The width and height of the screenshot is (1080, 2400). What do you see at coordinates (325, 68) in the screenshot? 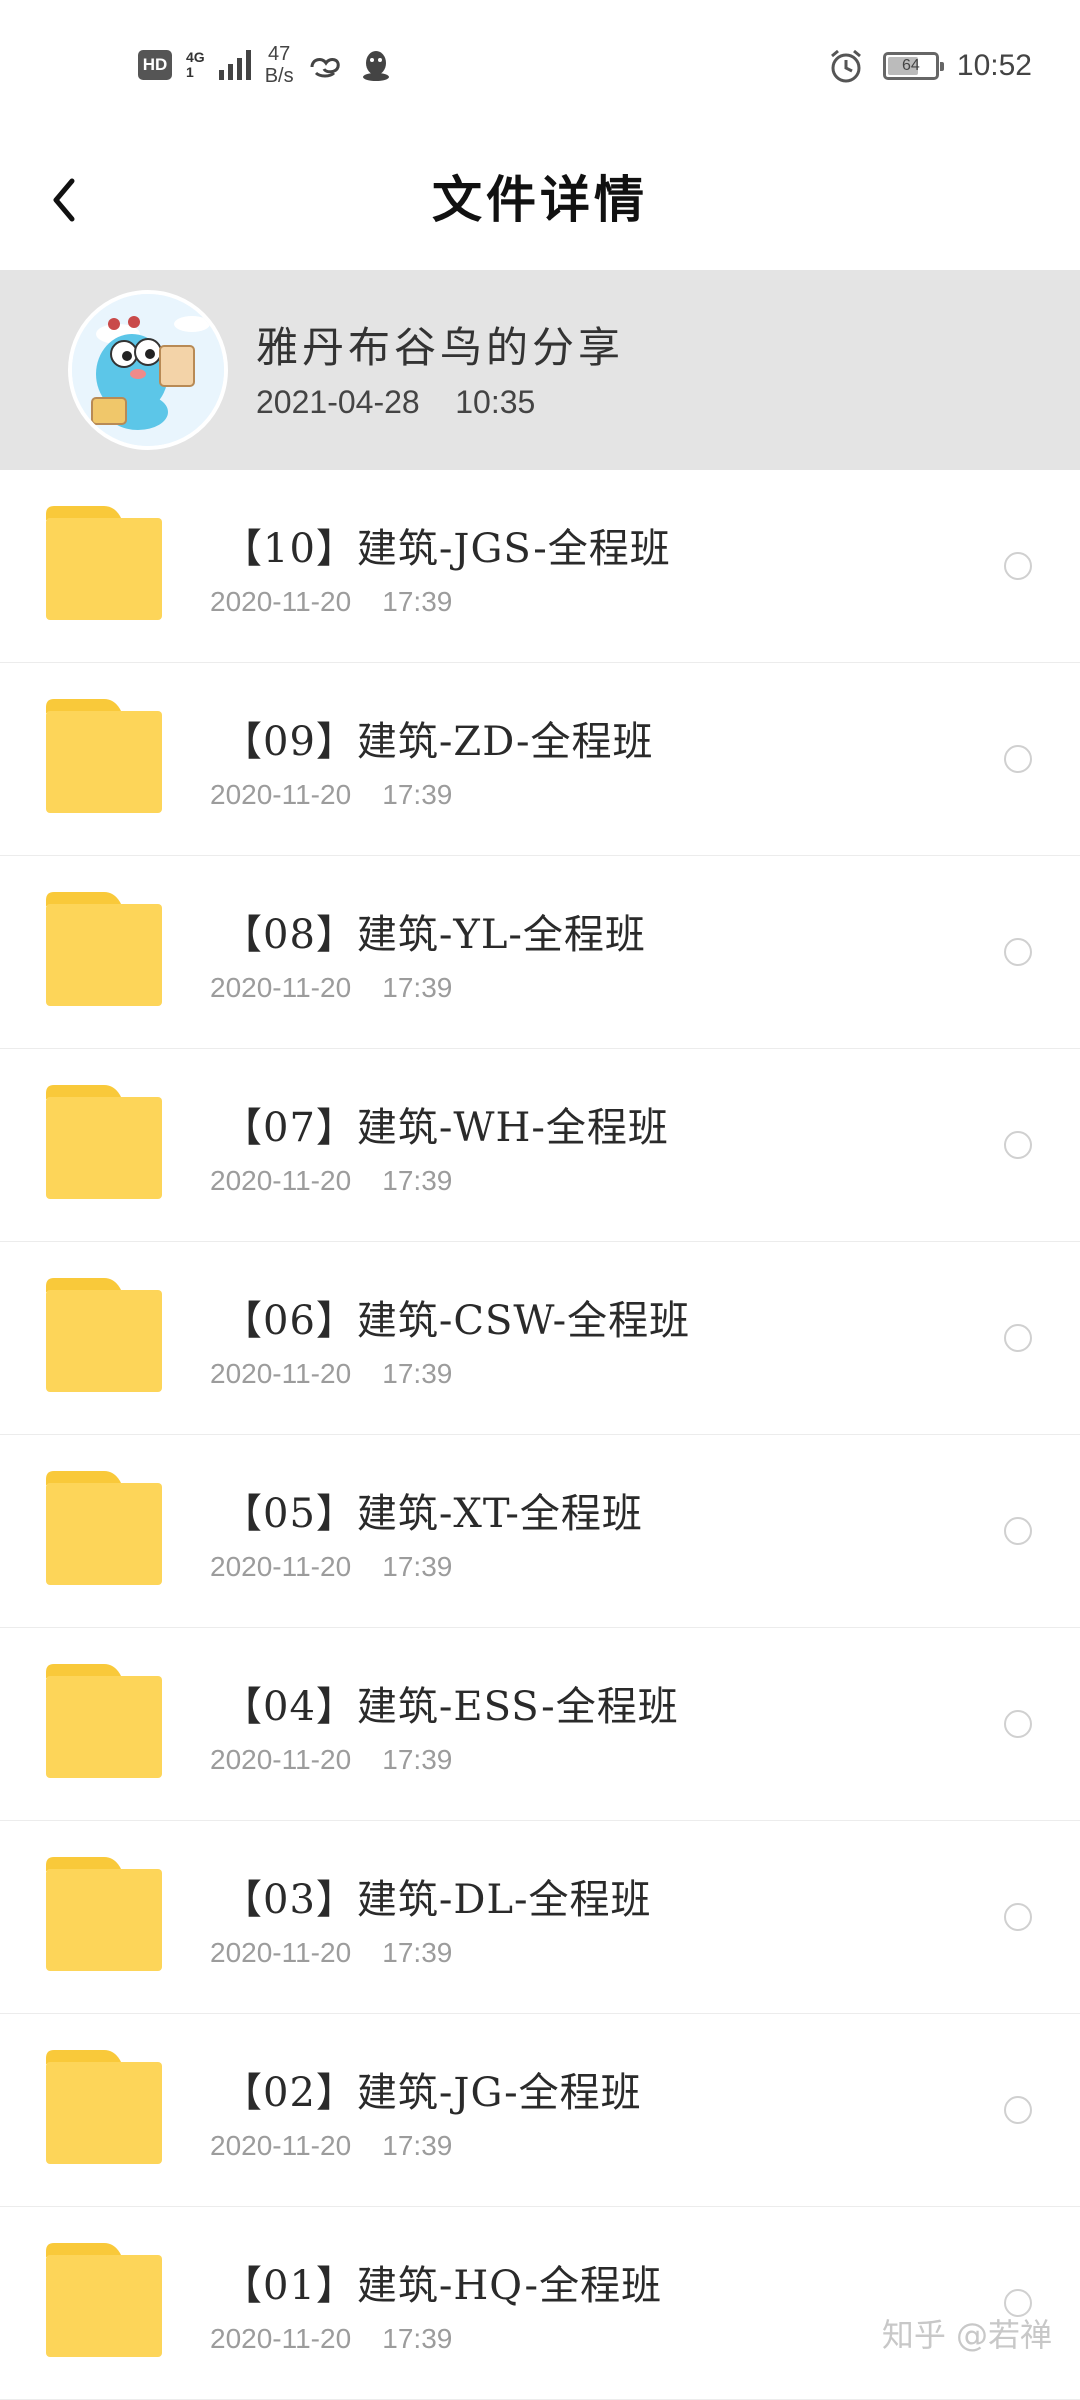
I see `cloud-swirl-icon` at bounding box center [325, 68].